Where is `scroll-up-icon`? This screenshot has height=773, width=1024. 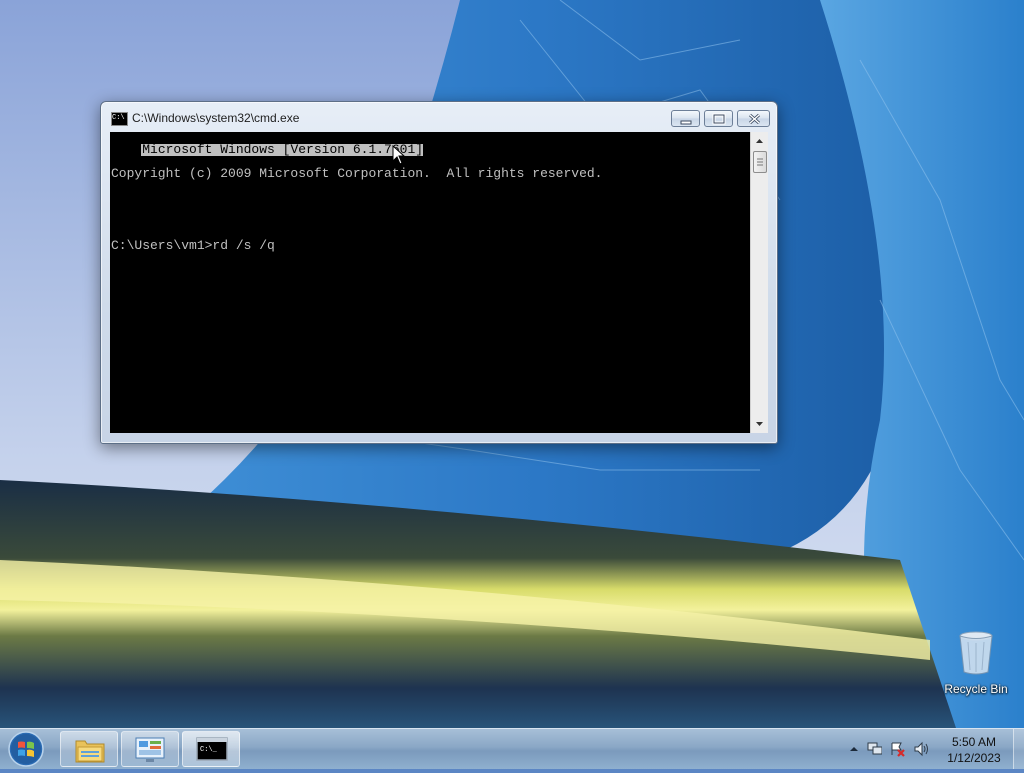 scroll-up-icon is located at coordinates (759, 141).